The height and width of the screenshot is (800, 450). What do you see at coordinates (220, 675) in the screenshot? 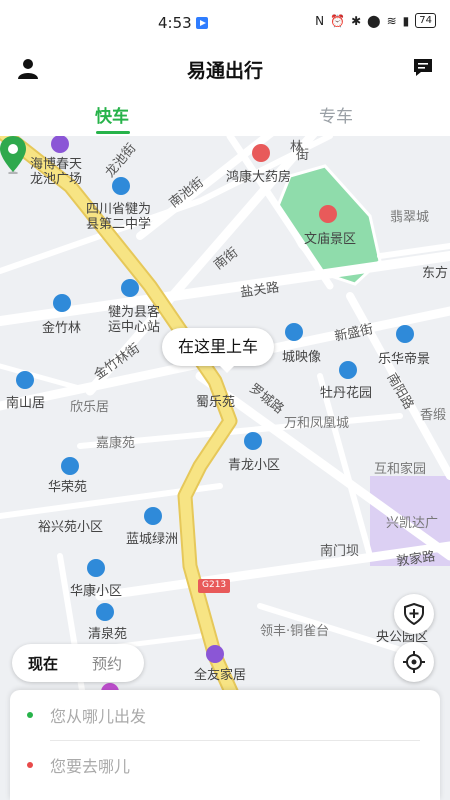
I see `map-label: 全友家居` at bounding box center [220, 675].